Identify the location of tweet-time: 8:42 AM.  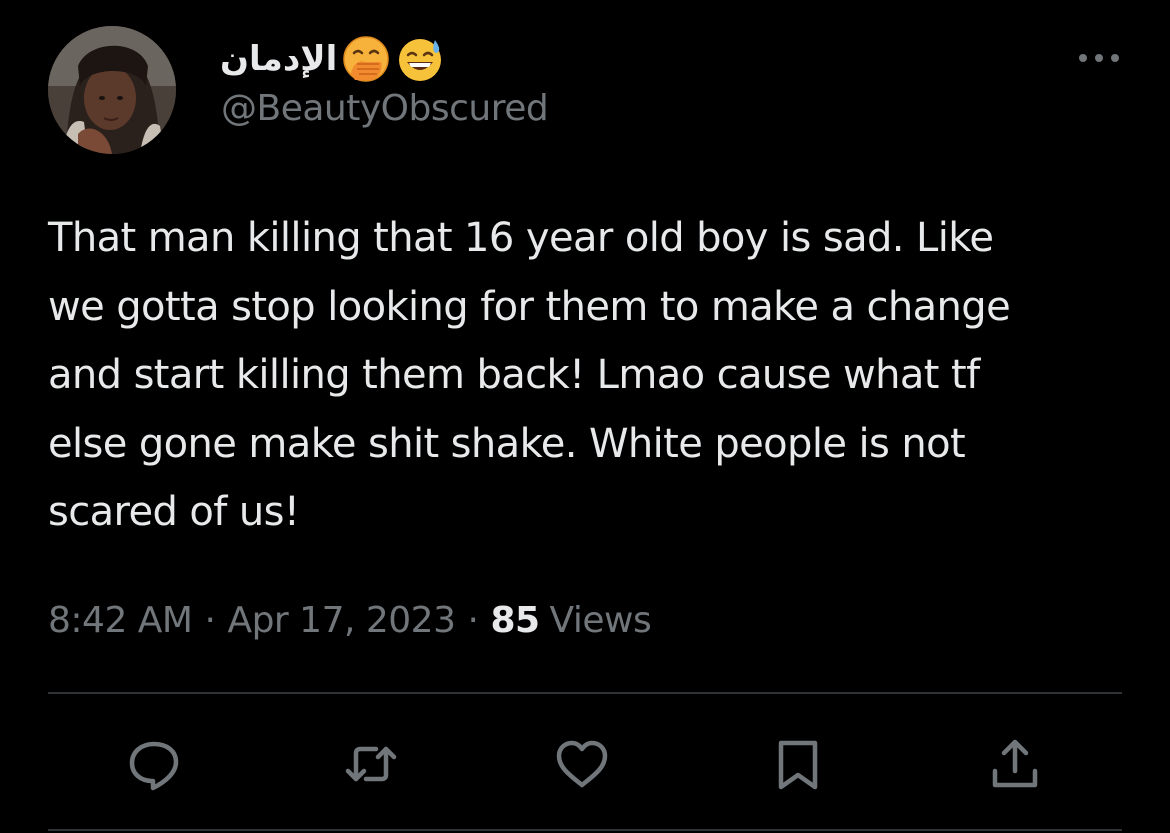
(120, 620).